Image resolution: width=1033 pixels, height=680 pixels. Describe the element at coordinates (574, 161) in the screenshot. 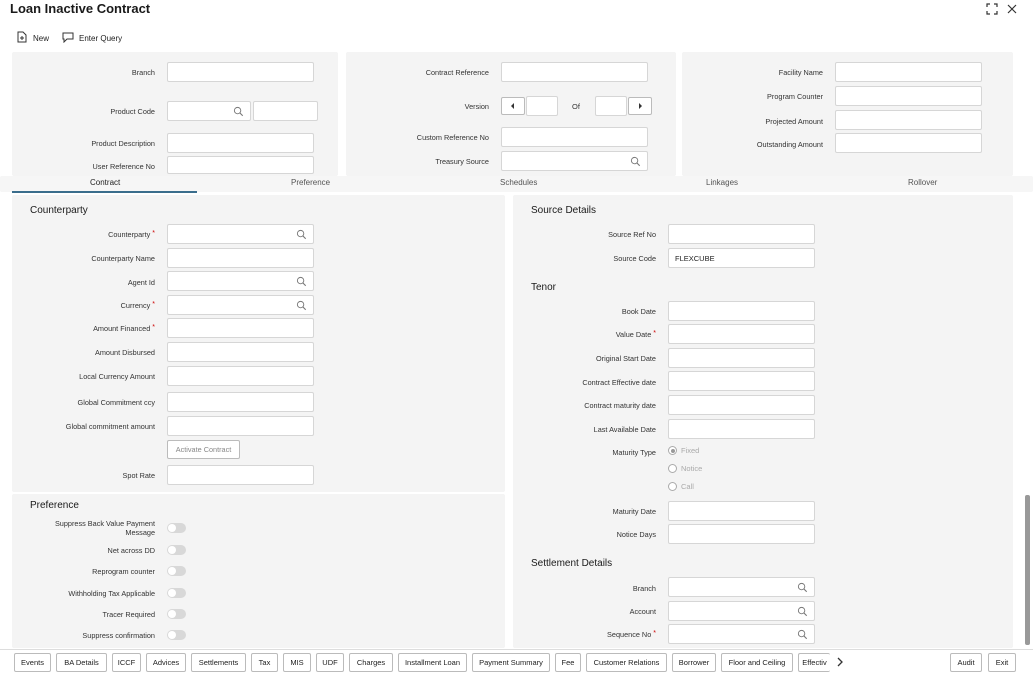

I see `treasury-source-input` at that location.